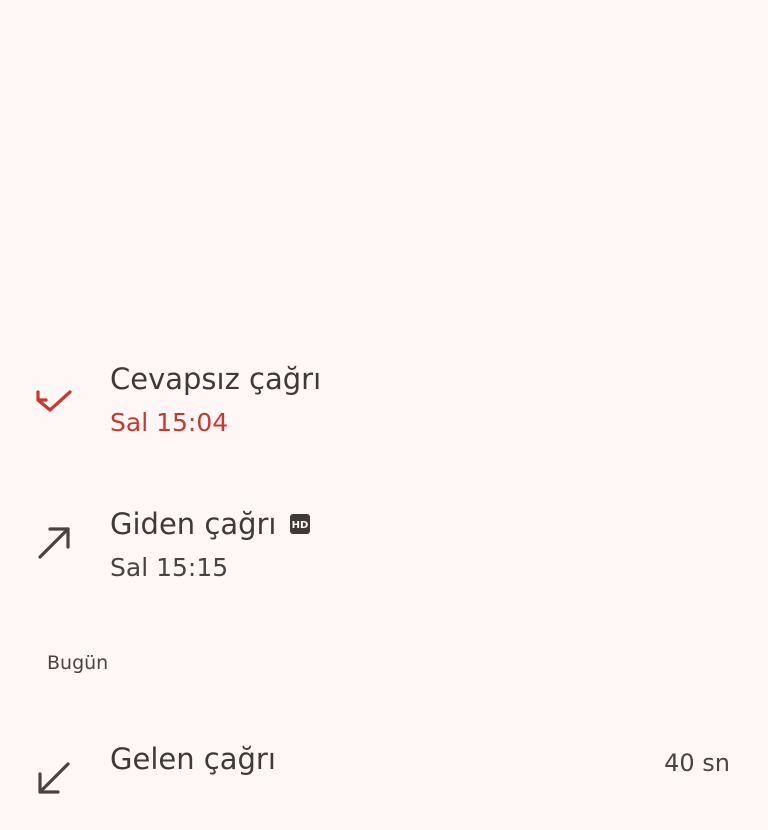 The image size is (768, 830). What do you see at coordinates (193, 524) in the screenshot?
I see `call-type-label: Giden çağrı` at bounding box center [193, 524].